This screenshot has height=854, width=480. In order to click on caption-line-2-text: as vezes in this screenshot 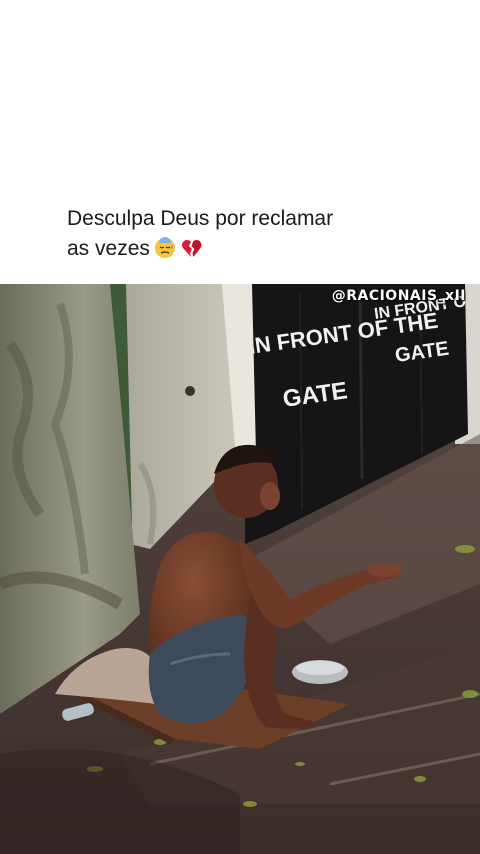, I will do `click(108, 248)`.